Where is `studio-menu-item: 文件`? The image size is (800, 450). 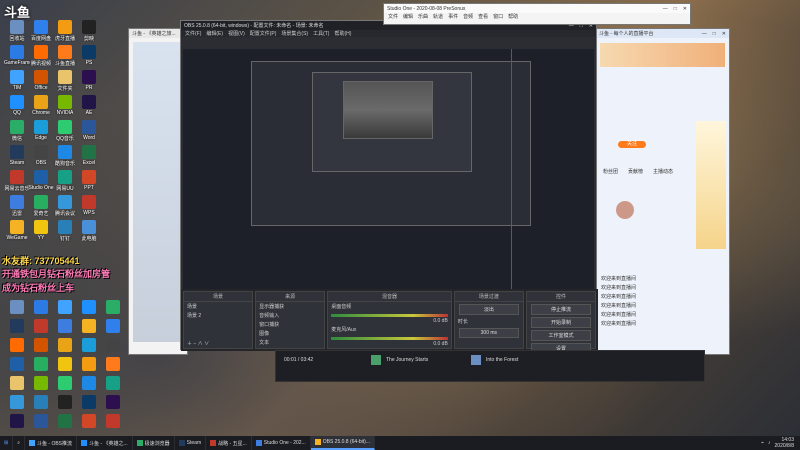
studio-menu-item: 文件 is located at coordinates (393, 16).